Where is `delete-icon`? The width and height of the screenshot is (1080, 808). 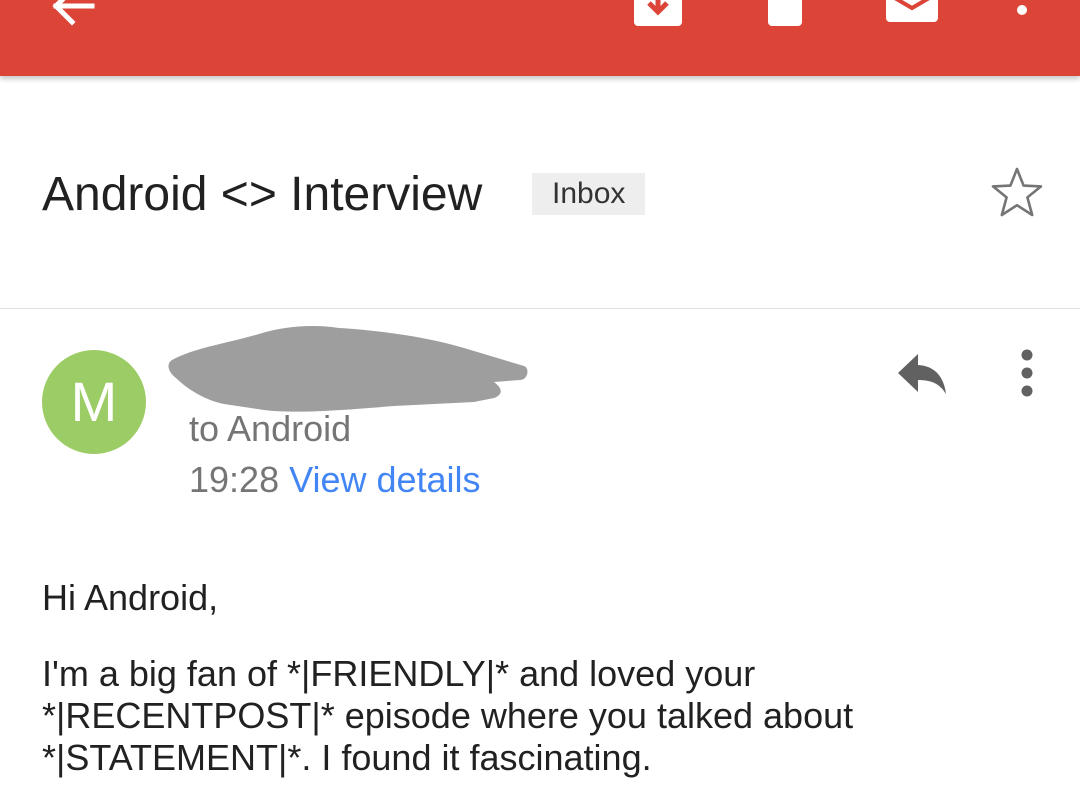
delete-icon is located at coordinates (785, 14).